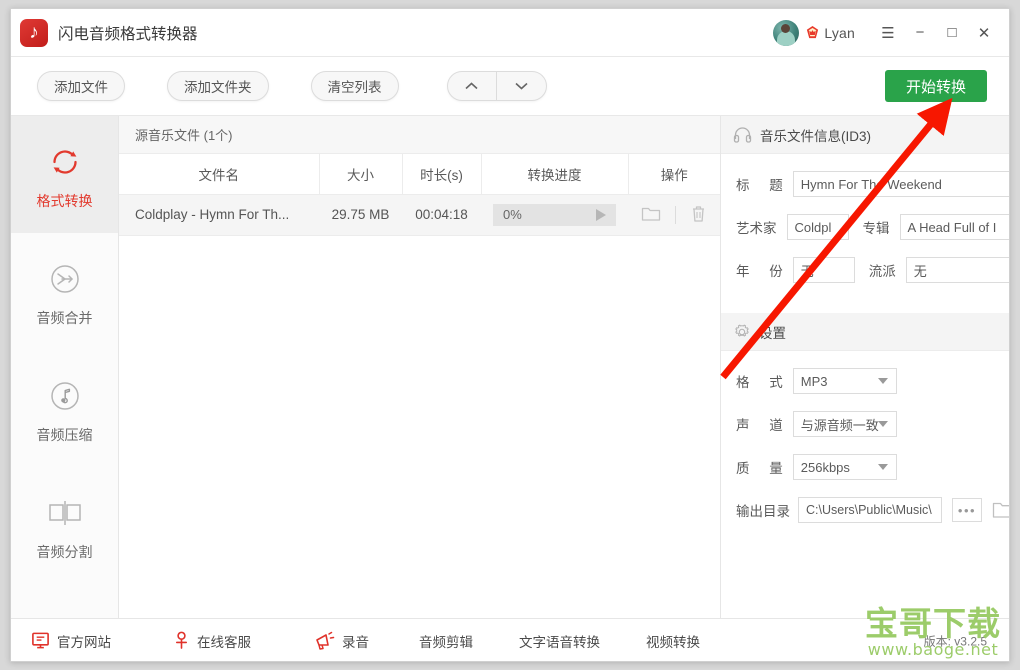 The image size is (1020, 670). What do you see at coordinates (815, 136) in the screenshot?
I see `info-panel-title: 音乐文件信息(ID3)` at bounding box center [815, 136].